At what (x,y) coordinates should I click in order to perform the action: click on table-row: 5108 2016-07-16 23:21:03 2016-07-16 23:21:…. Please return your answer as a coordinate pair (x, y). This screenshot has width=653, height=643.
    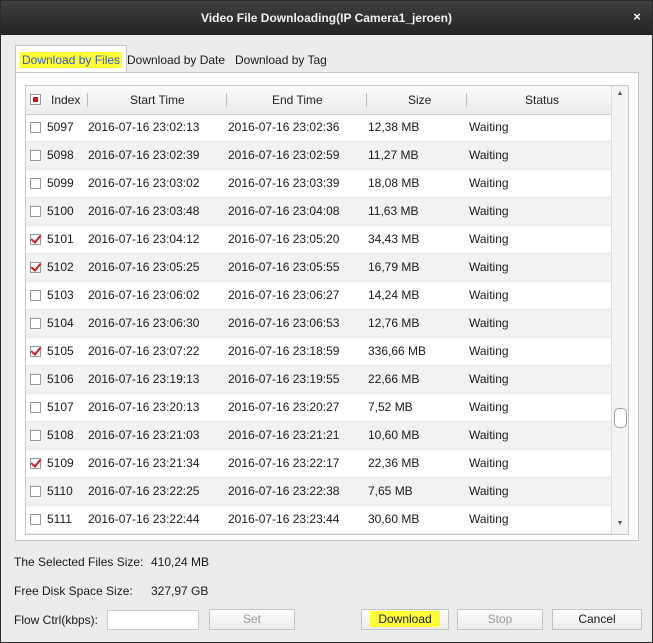
    Looking at the image, I should click on (319, 436).